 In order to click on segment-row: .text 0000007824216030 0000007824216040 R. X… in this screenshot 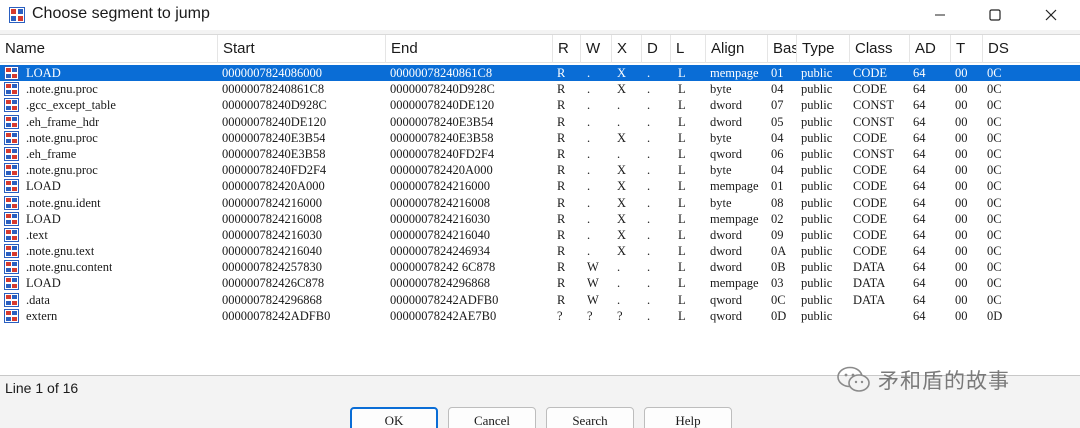, I will do `click(540, 235)`.